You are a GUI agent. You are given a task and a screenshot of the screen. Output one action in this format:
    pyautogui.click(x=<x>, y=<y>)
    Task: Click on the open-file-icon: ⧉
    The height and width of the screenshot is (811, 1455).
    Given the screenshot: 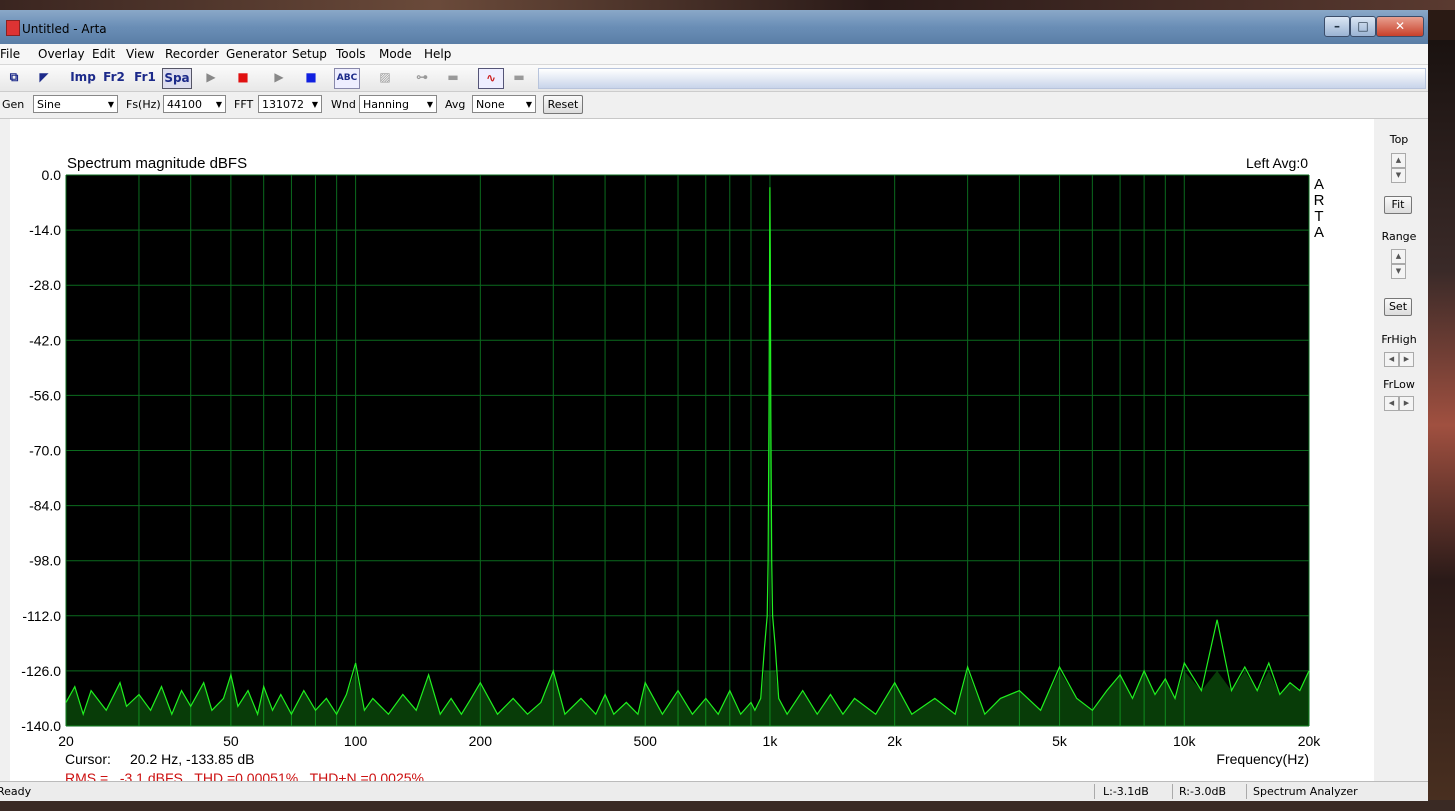 What is the action you would take?
    pyautogui.click(x=14, y=77)
    